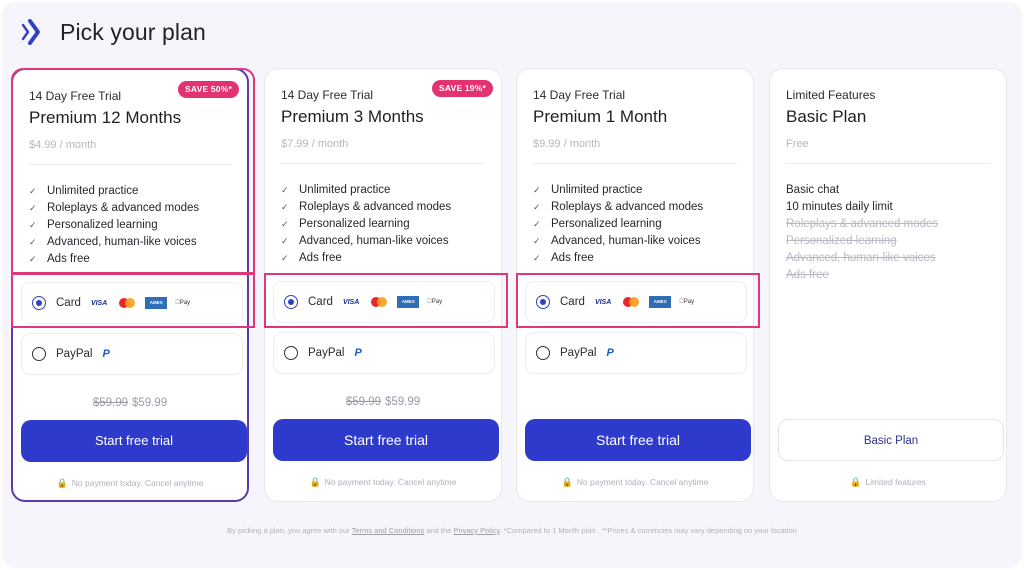 This screenshot has width=1024, height=570. I want to click on brand-chevrons-icon, so click(30, 32).